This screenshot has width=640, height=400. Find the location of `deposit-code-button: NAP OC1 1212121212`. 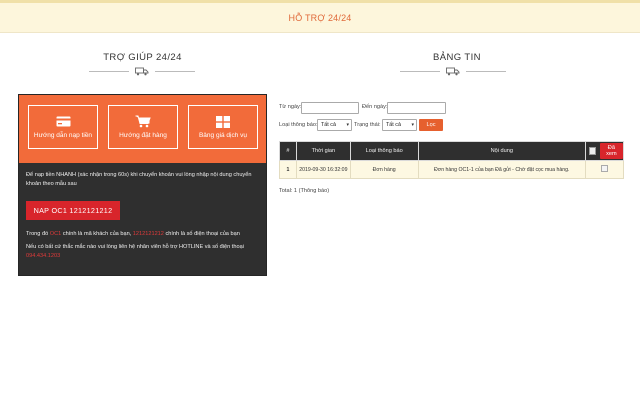

deposit-code-button: NAP OC1 1212121212 is located at coordinates (73, 210).